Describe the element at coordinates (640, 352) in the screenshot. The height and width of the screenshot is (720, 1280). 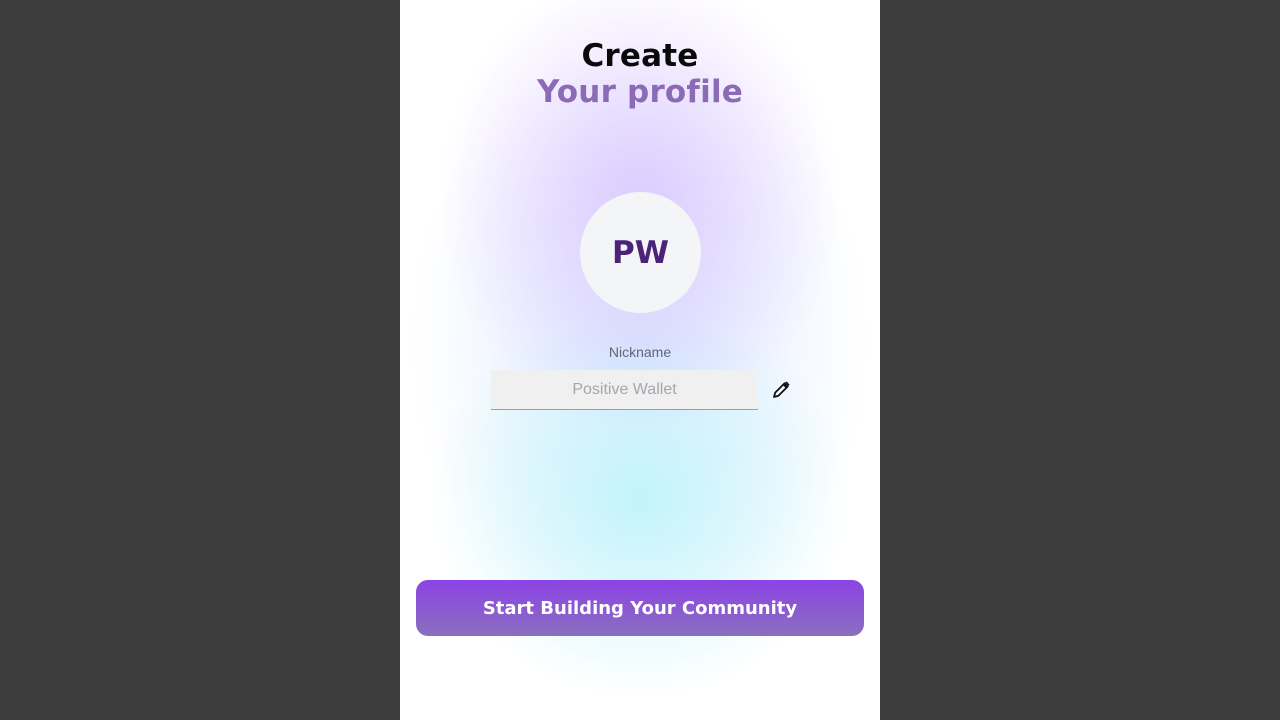
I see `nickname-label: Nickname` at that location.